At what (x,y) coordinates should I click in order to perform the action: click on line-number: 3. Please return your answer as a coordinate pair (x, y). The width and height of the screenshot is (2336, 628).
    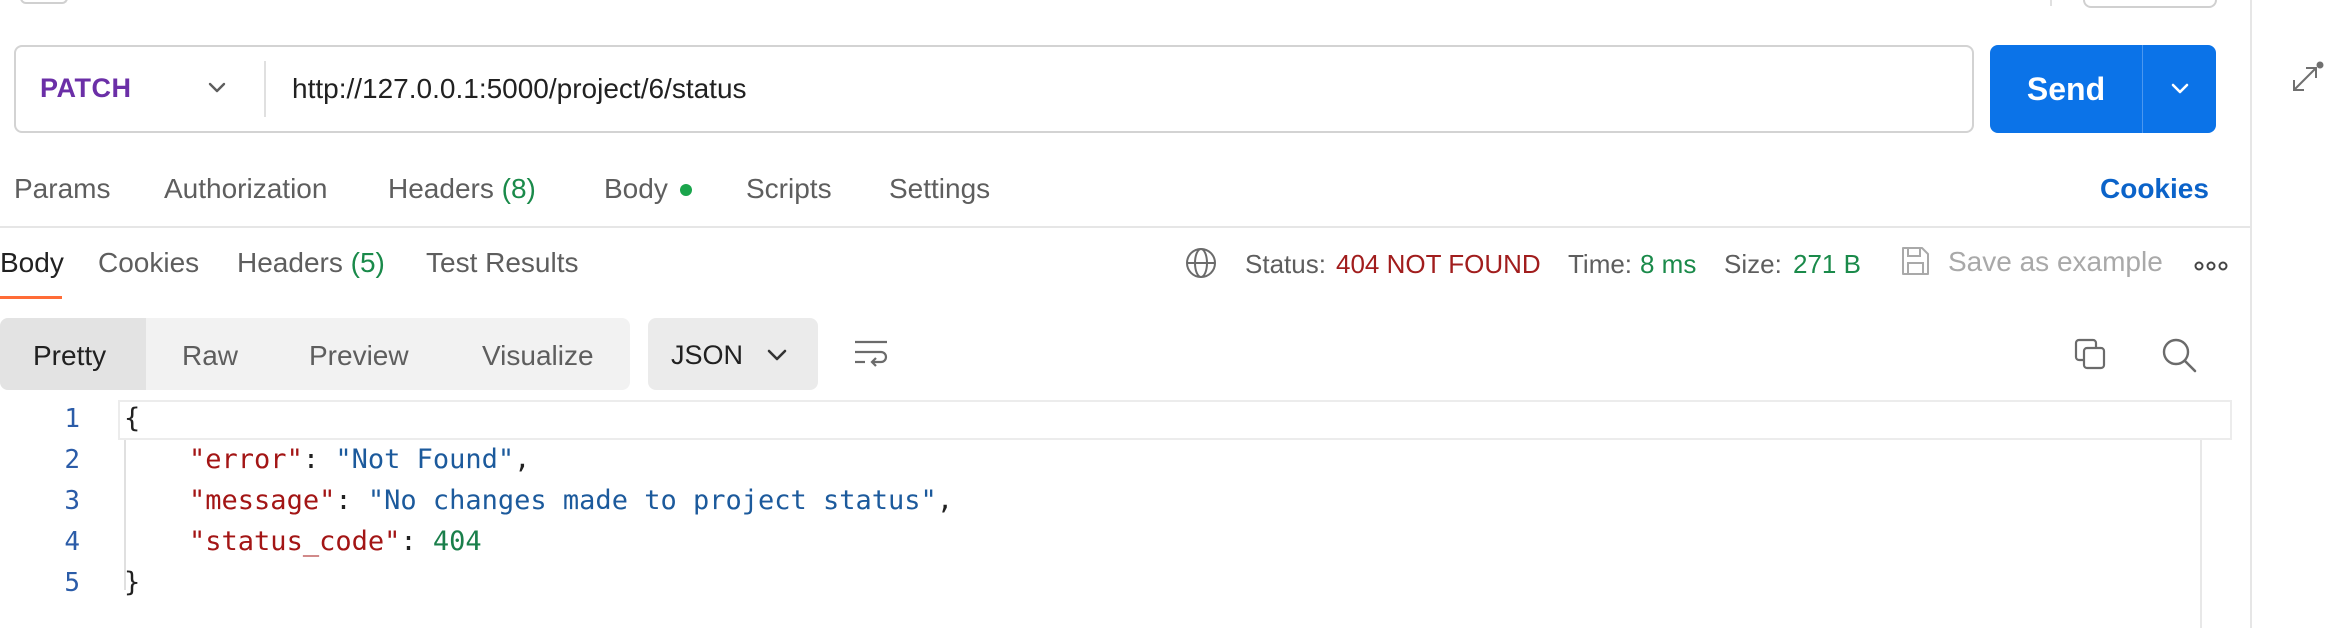
    Looking at the image, I should click on (72, 501).